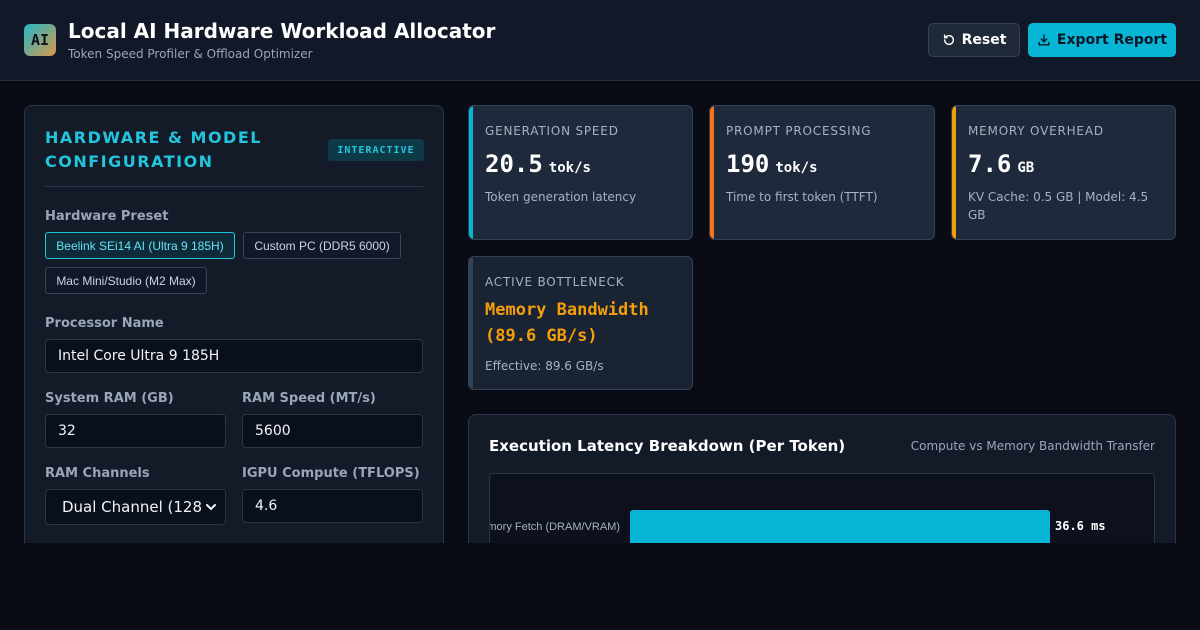 This screenshot has height=630, width=1200. What do you see at coordinates (234, 186) in the screenshot?
I see `panel-divider` at bounding box center [234, 186].